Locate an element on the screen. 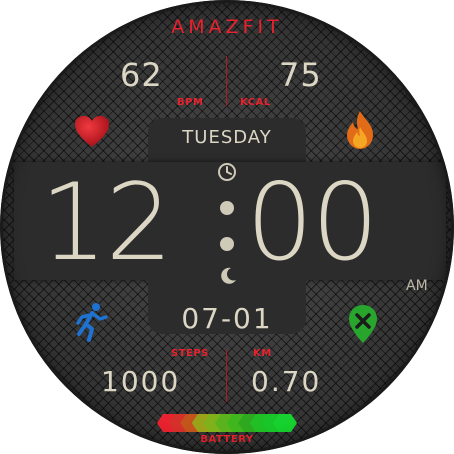  top-divider is located at coordinates (226, 81).